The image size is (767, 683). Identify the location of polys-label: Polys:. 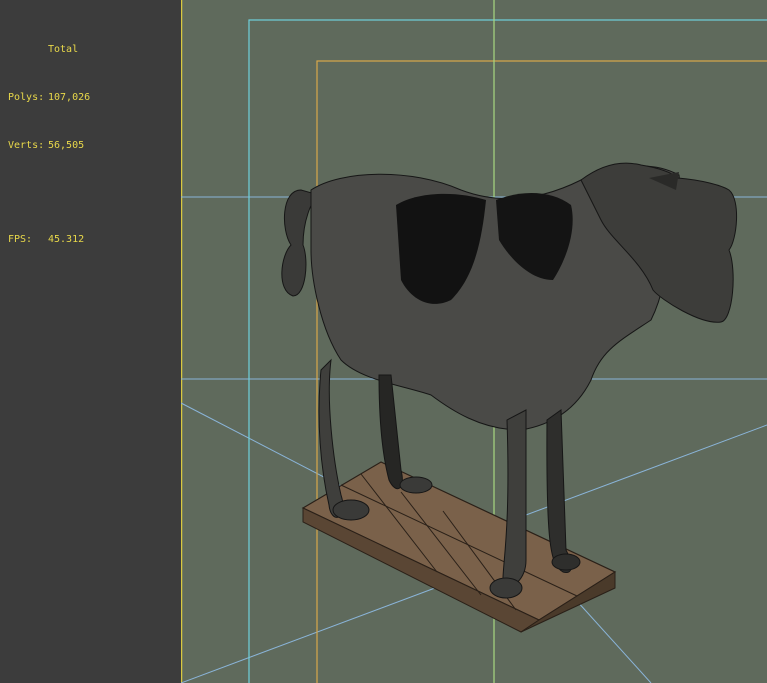
(26, 97).